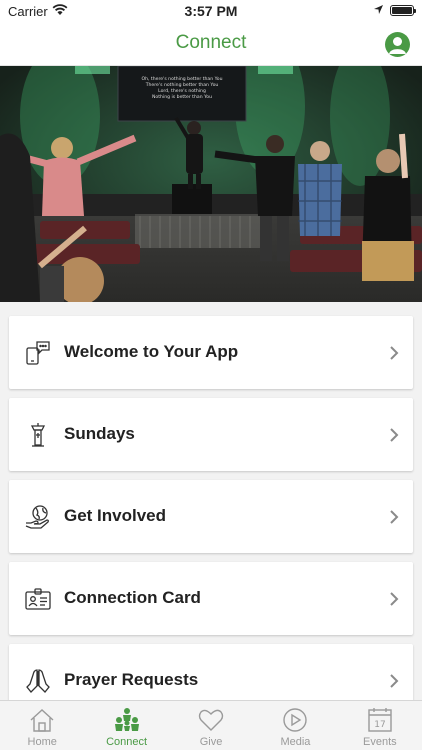  I want to click on menu-item-label: Prayer Requests, so click(131, 679).